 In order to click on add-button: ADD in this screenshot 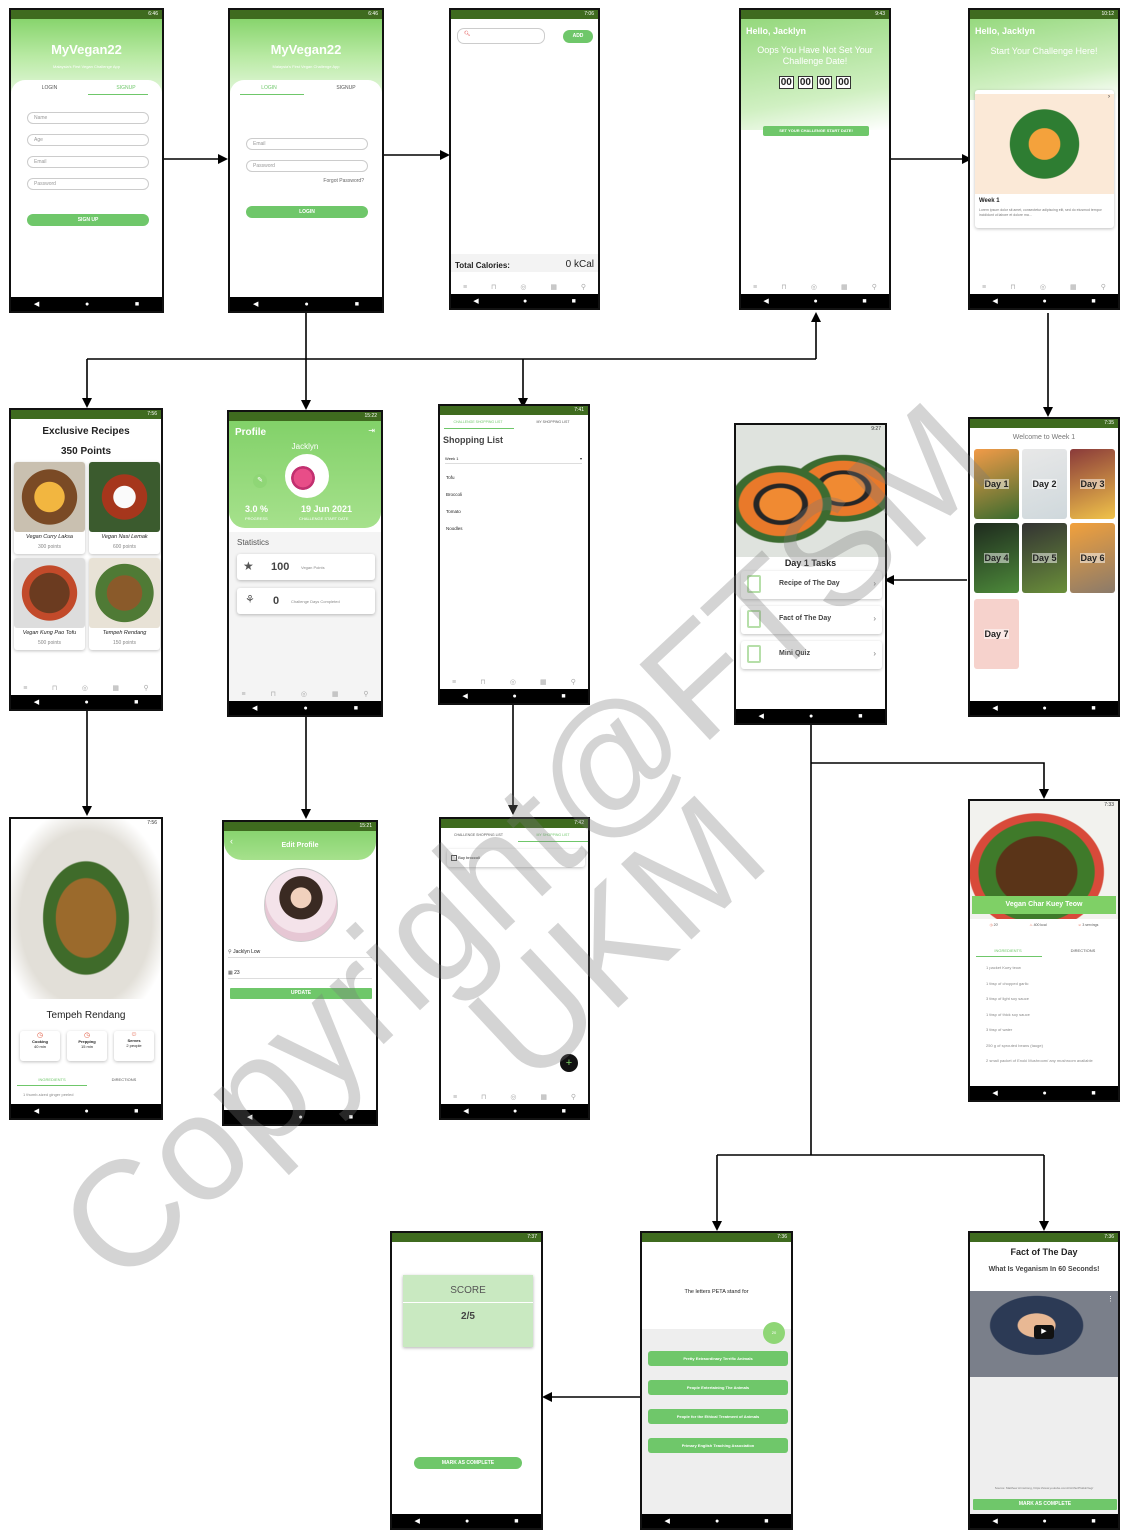, I will do `click(578, 36)`.